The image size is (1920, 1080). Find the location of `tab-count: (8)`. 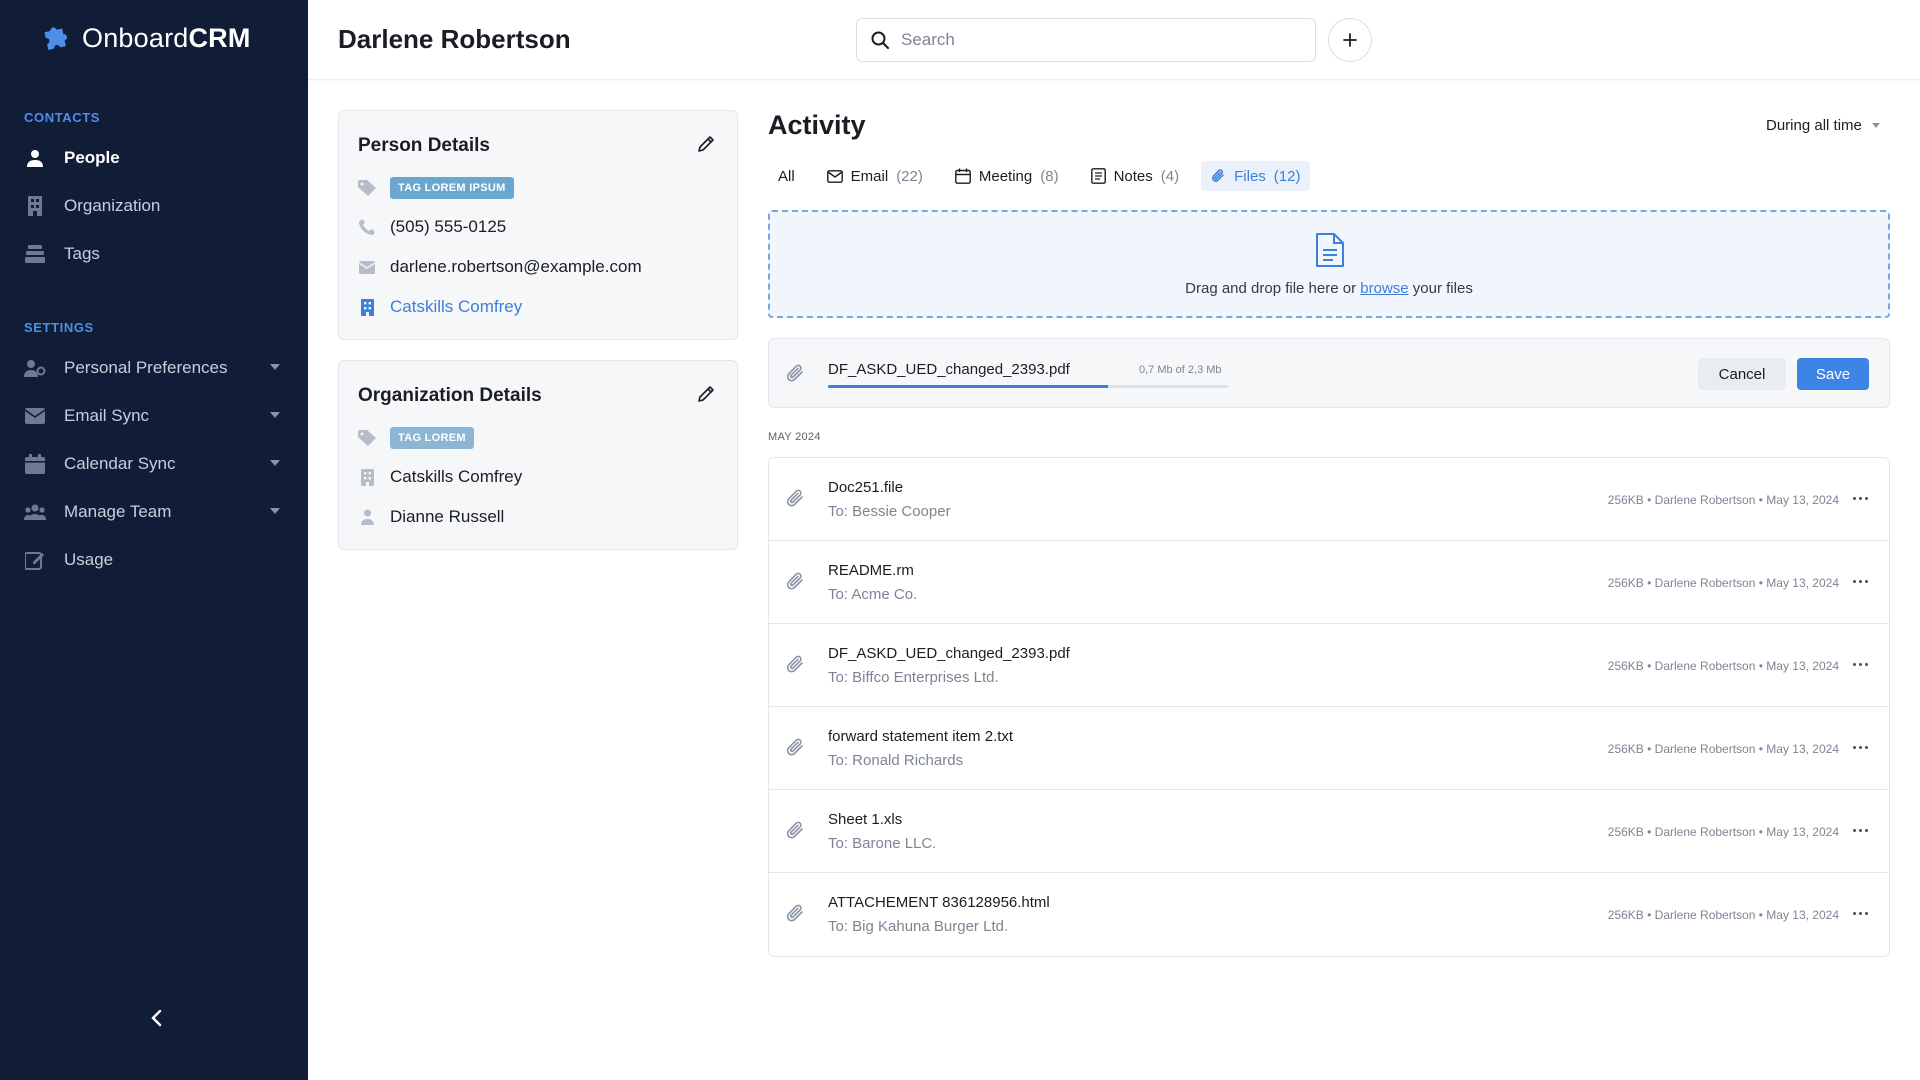

tab-count: (8) is located at coordinates (1049, 176).